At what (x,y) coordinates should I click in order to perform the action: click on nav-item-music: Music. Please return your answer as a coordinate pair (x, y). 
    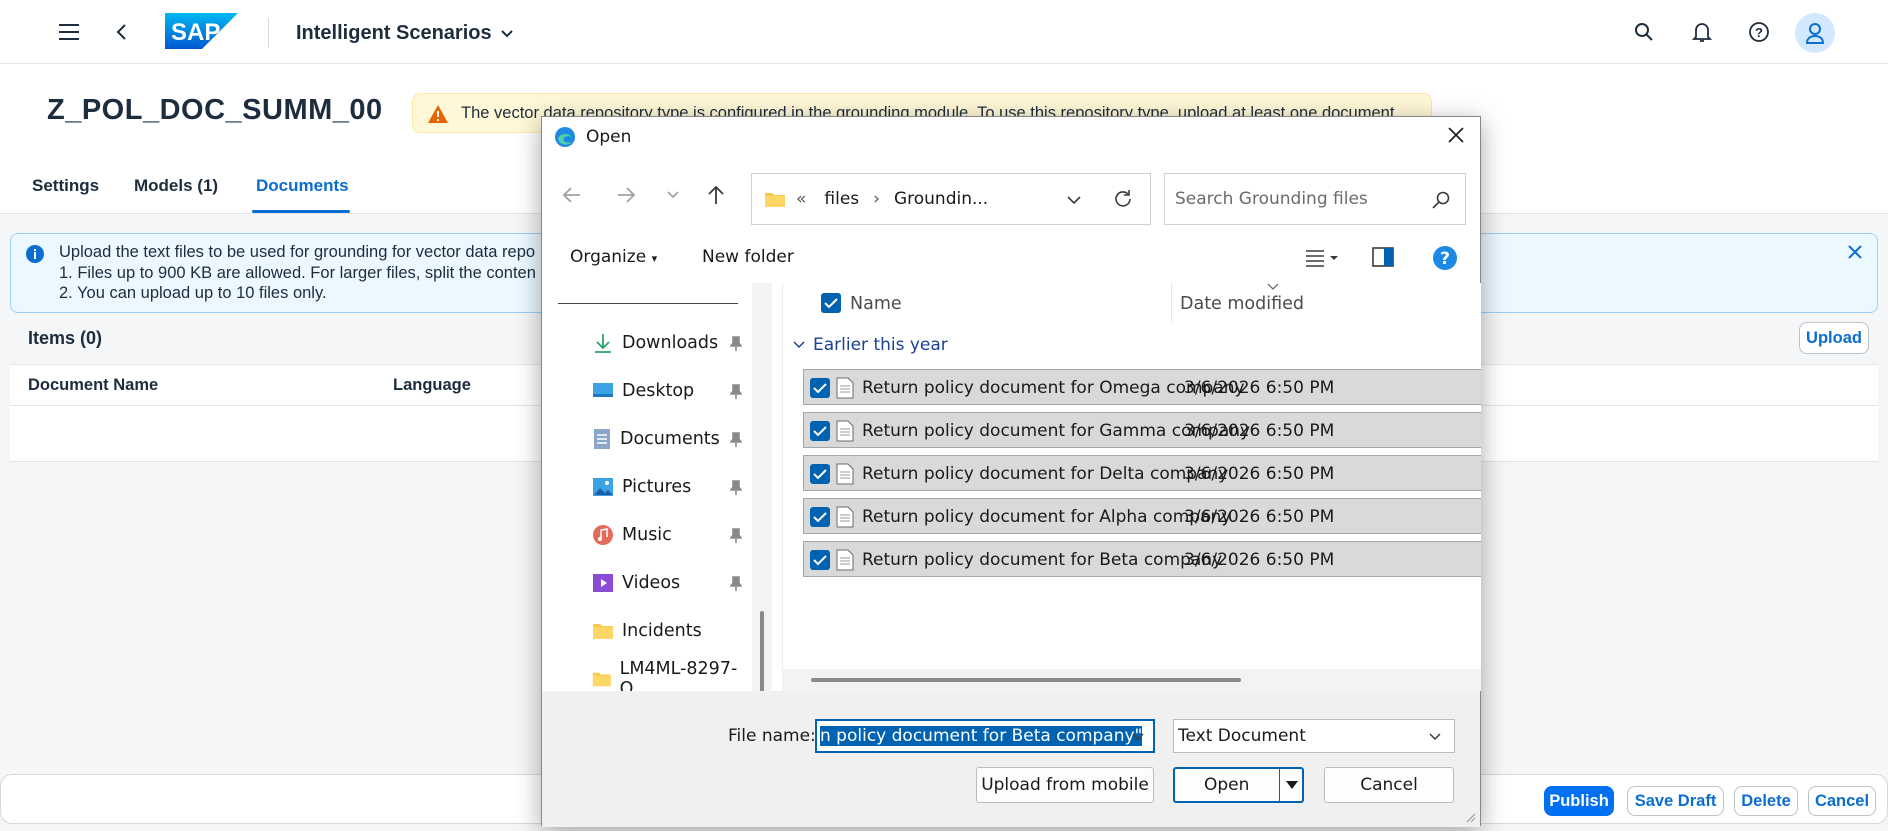
    Looking at the image, I should click on (632, 535).